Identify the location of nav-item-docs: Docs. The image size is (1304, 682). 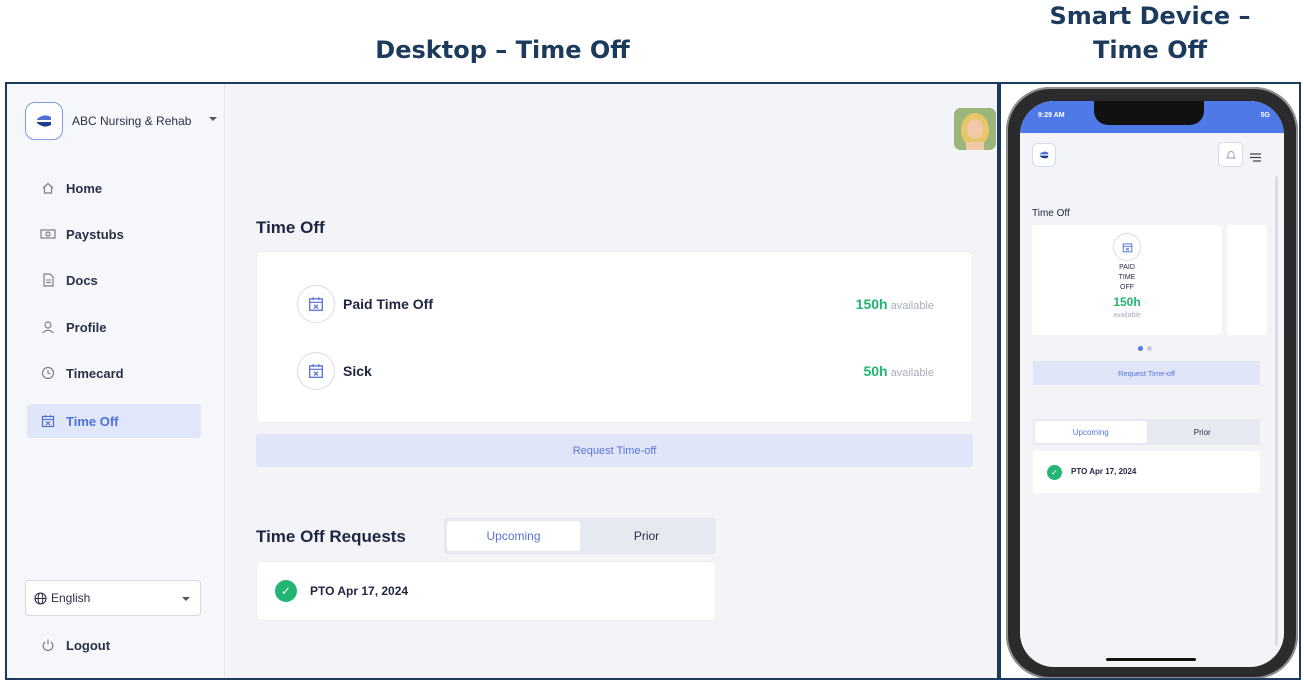
(114, 280).